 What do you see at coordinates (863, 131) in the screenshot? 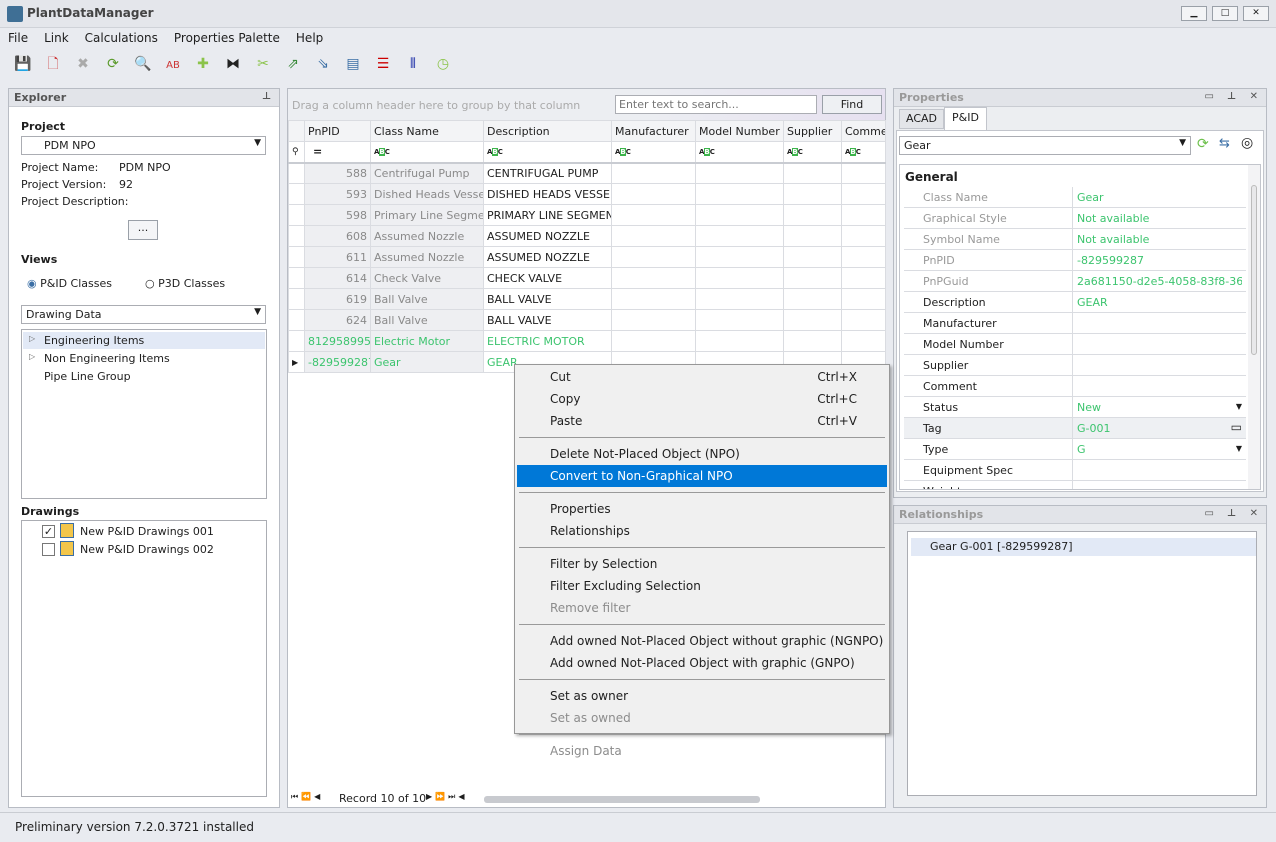
I see `column-header-comment: Comment` at bounding box center [863, 131].